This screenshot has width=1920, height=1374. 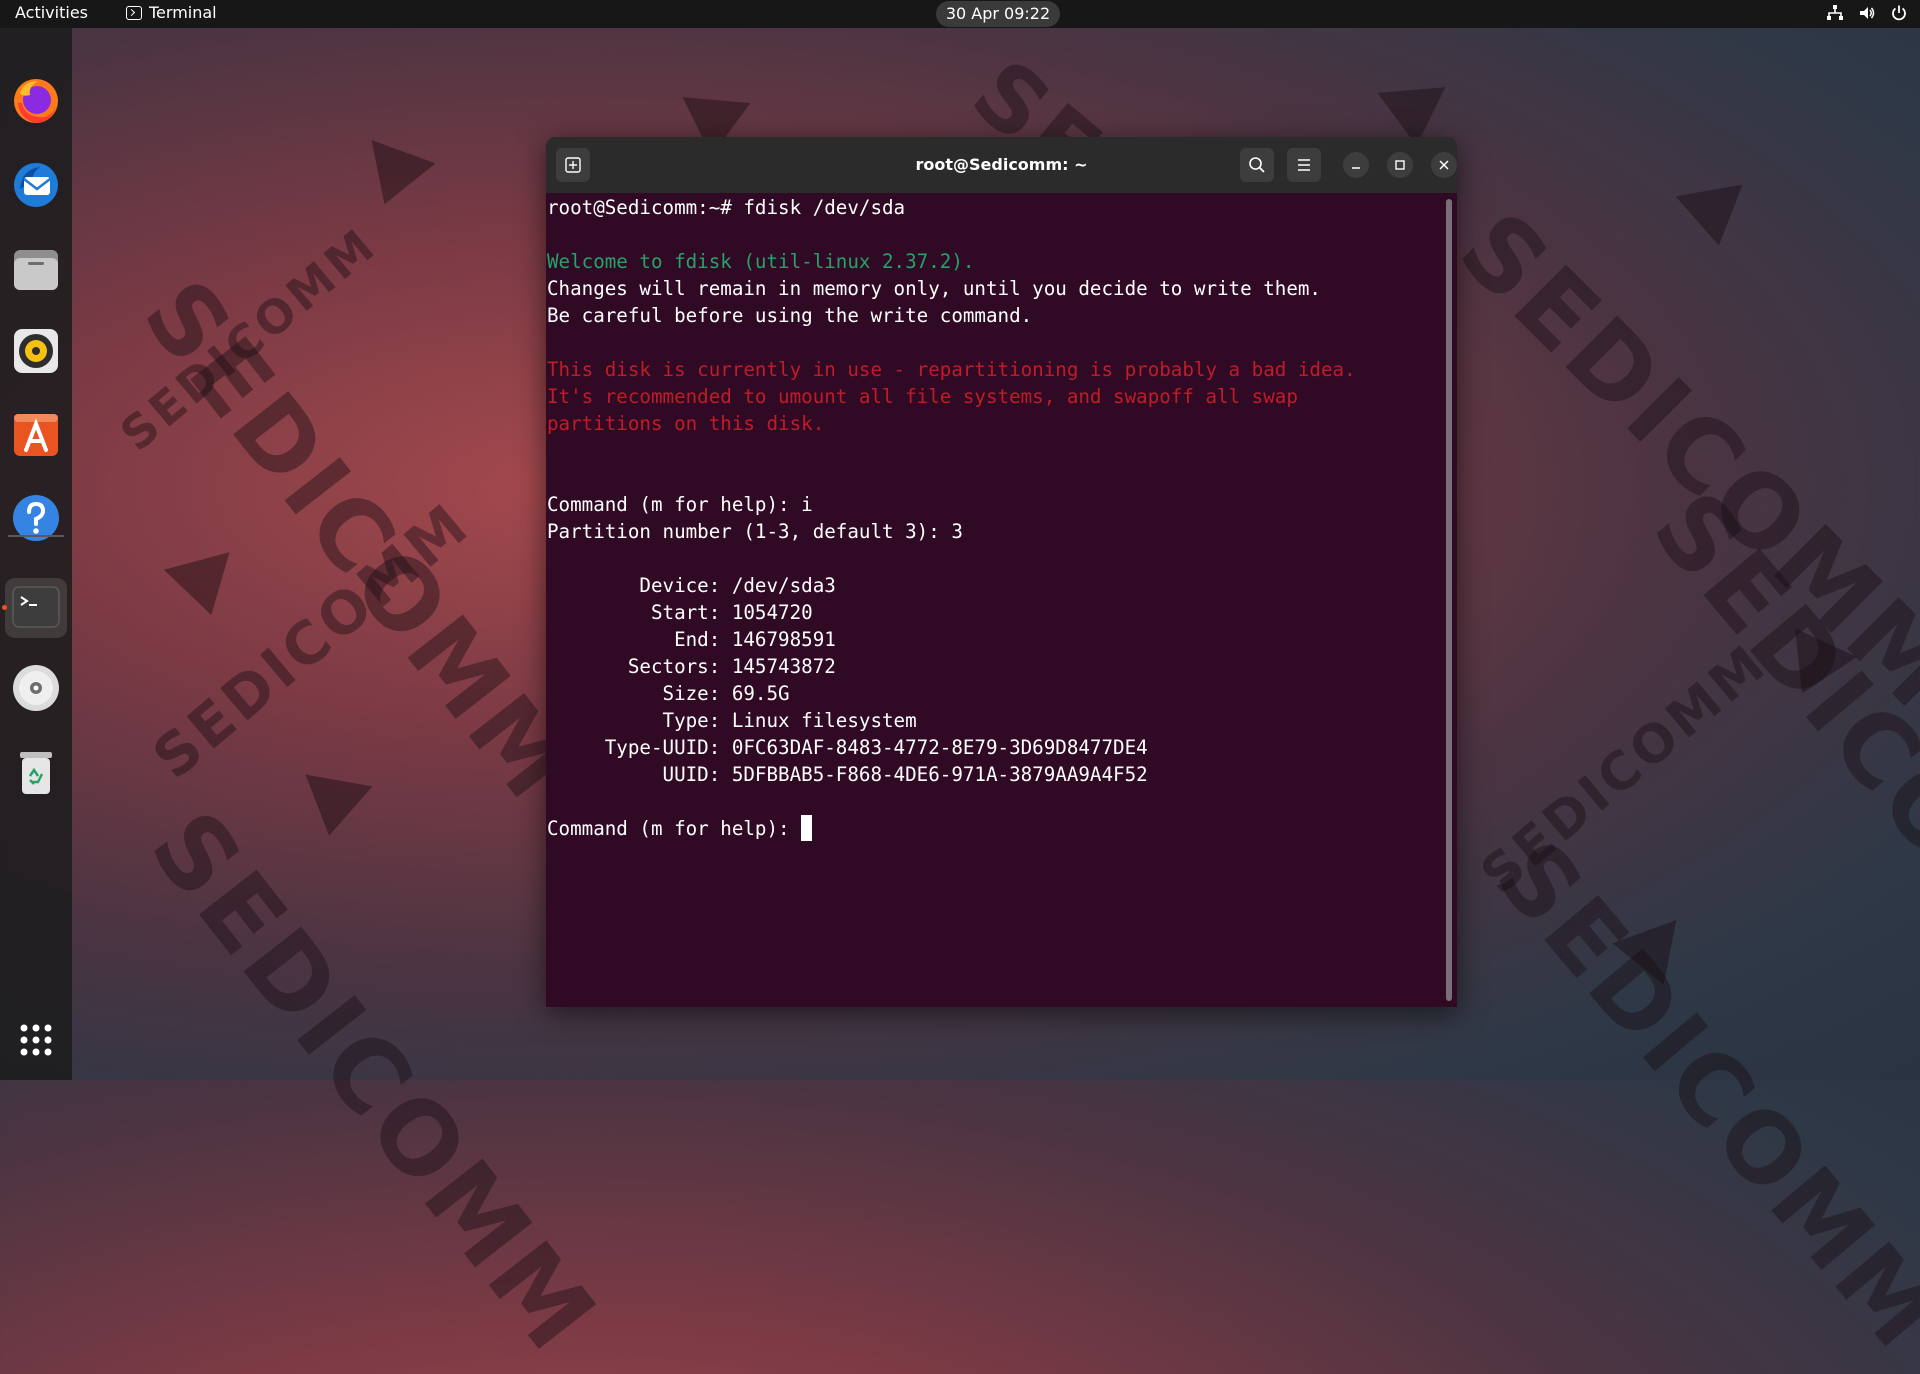 I want to click on network-icon, so click(x=1835, y=12).